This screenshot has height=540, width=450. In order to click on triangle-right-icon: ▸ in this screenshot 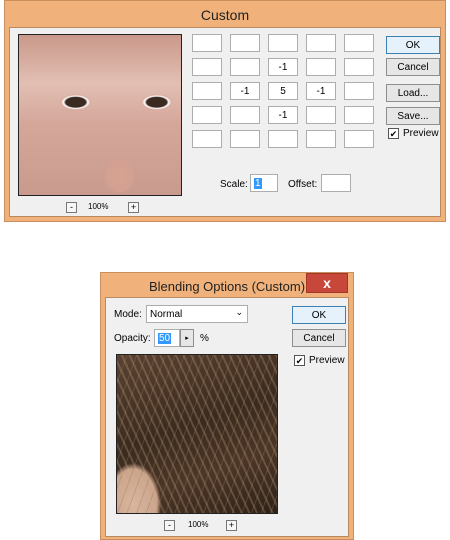, I will do `click(187, 338)`.